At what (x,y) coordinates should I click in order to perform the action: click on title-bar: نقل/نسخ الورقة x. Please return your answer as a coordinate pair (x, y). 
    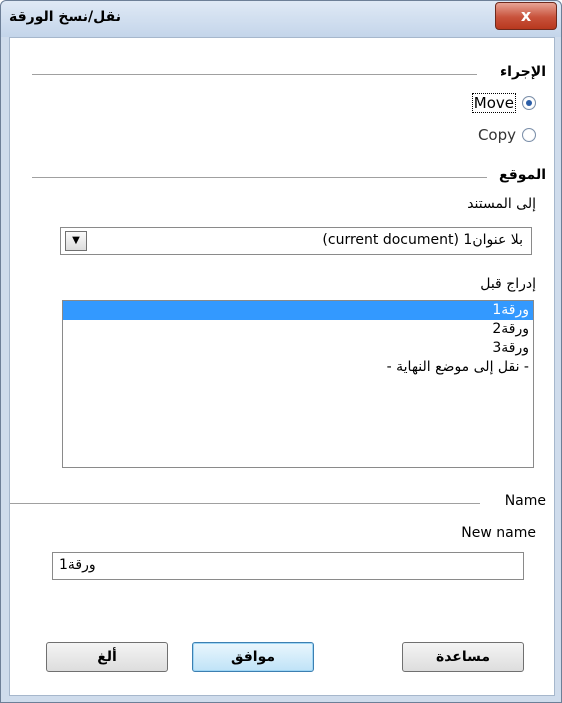
    Looking at the image, I should click on (281, 19).